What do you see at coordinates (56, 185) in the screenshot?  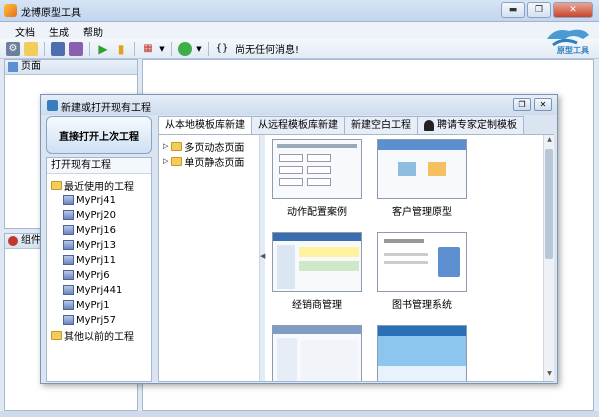 I see `folder-open-icon` at bounding box center [56, 185].